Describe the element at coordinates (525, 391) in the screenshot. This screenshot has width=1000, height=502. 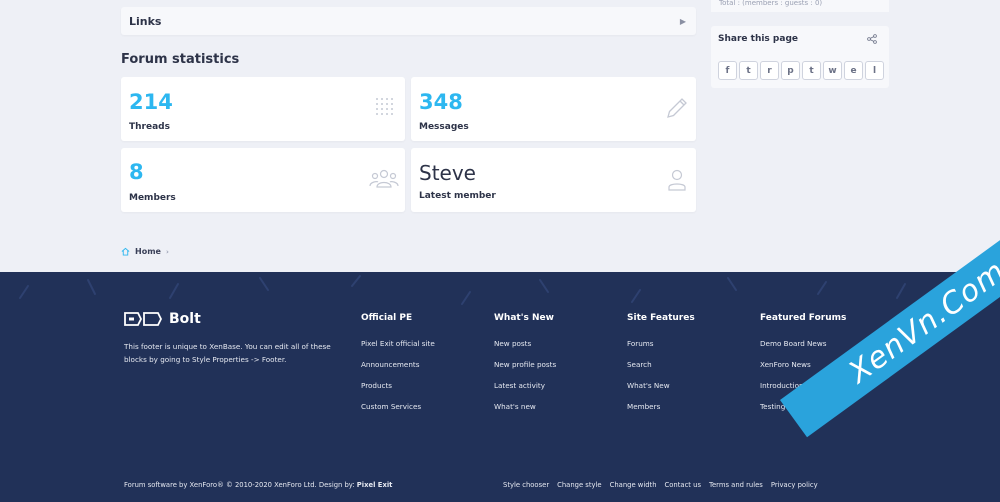
I see `footer-link: Latest activity` at that location.